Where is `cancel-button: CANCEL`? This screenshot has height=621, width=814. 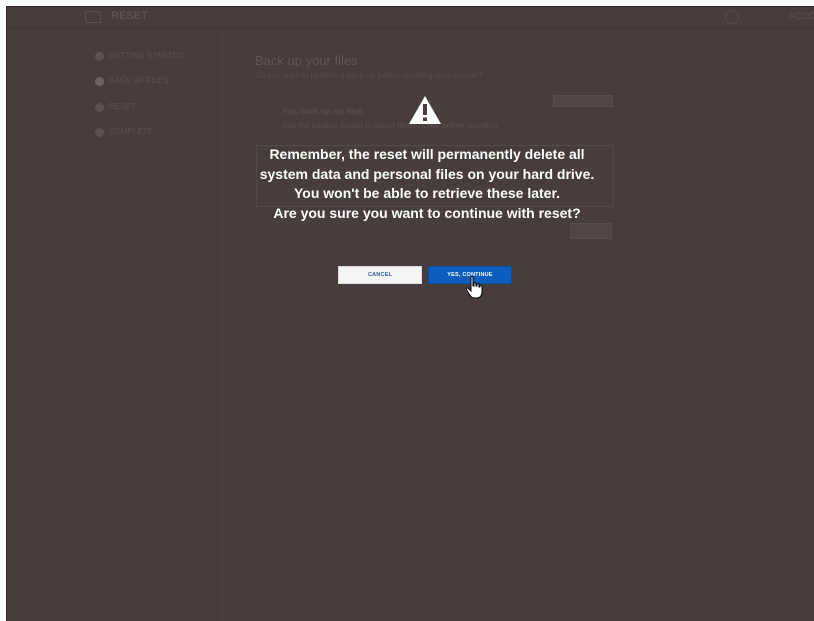 cancel-button: CANCEL is located at coordinates (380, 275).